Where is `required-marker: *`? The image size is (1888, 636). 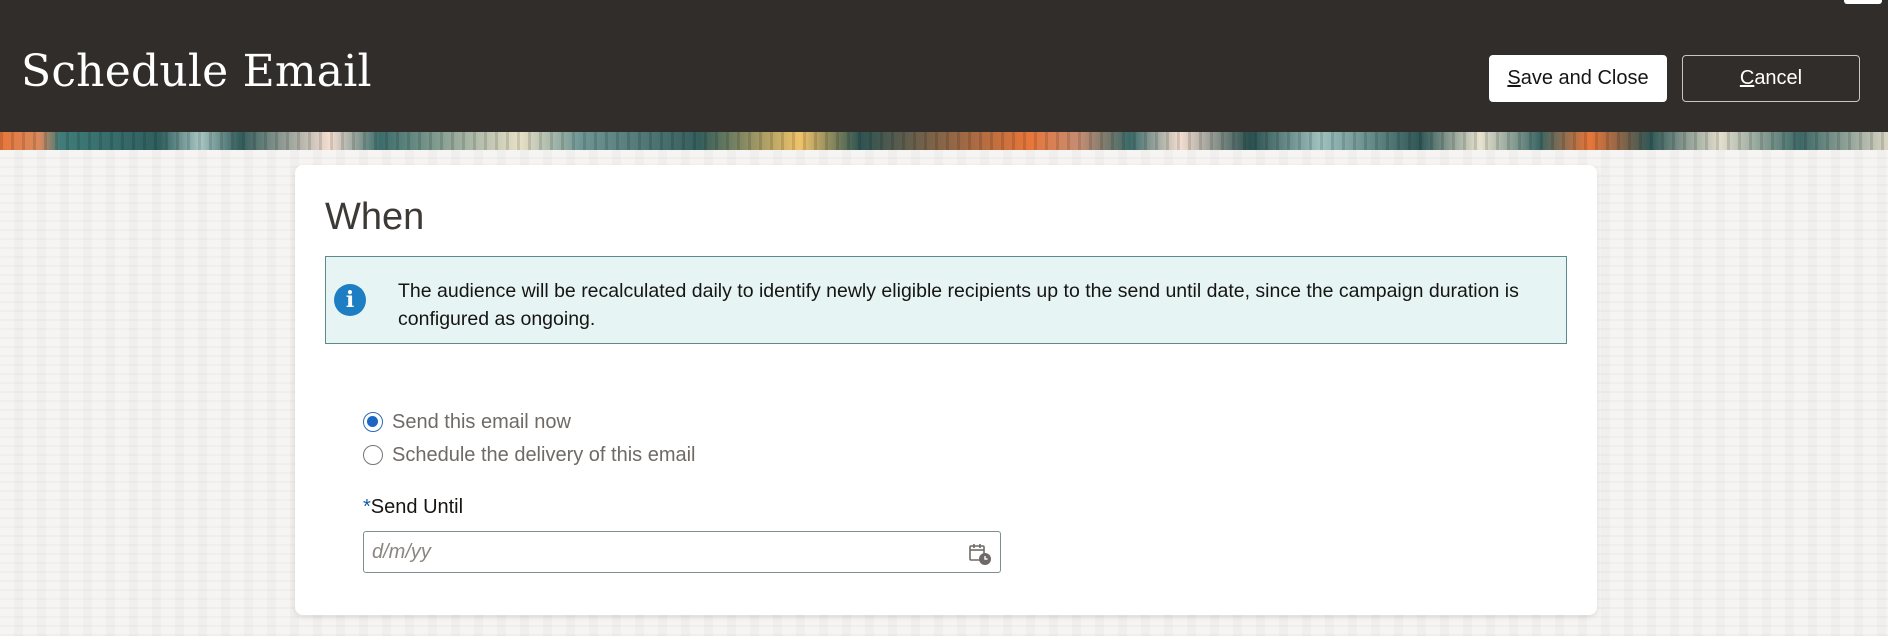
required-marker: * is located at coordinates (367, 507).